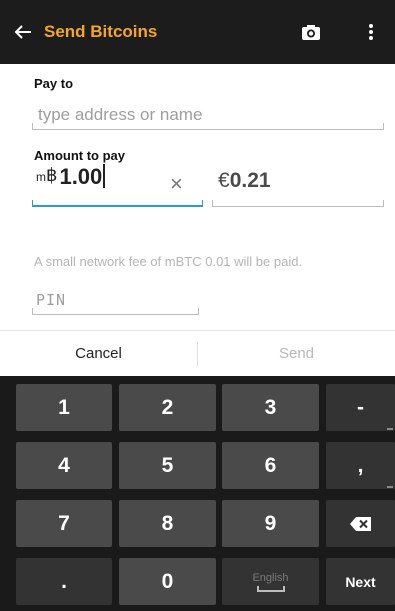 This screenshot has height=611, width=395. I want to click on eur-amount: €0.21, so click(244, 181).